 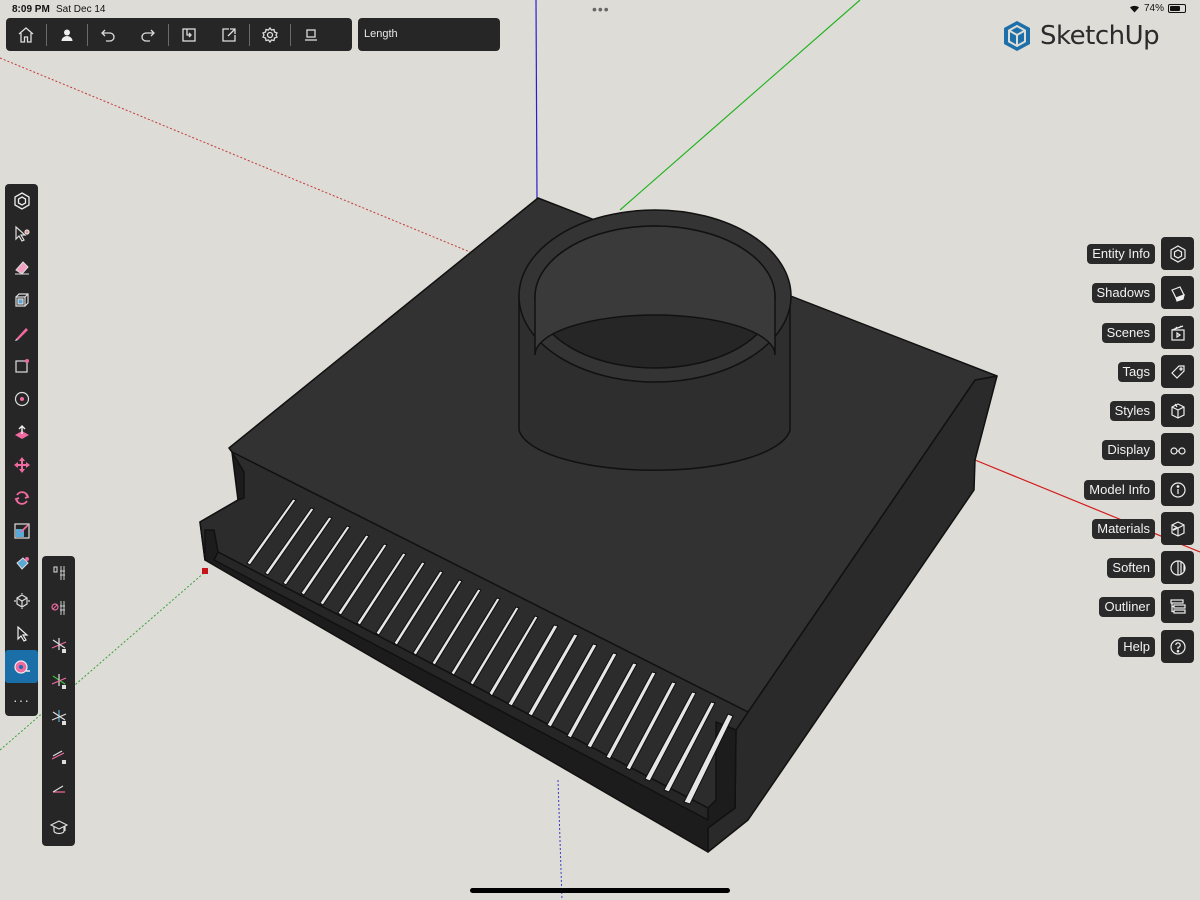 I want to click on panel-scenes: Scenes, so click(x=1147, y=332).